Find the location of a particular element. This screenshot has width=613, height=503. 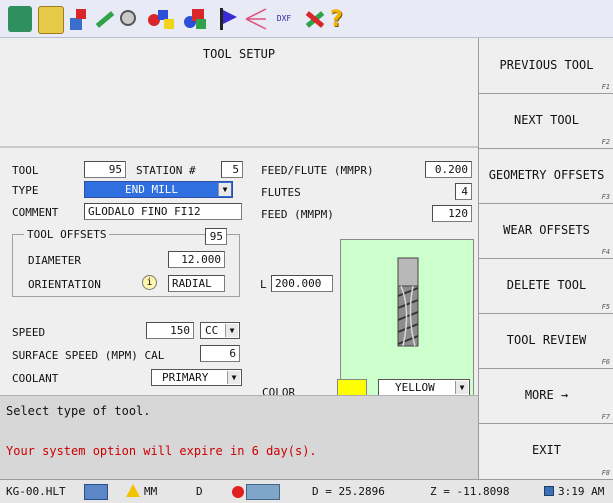

more-button: MORE → F7 is located at coordinates (546, 396).